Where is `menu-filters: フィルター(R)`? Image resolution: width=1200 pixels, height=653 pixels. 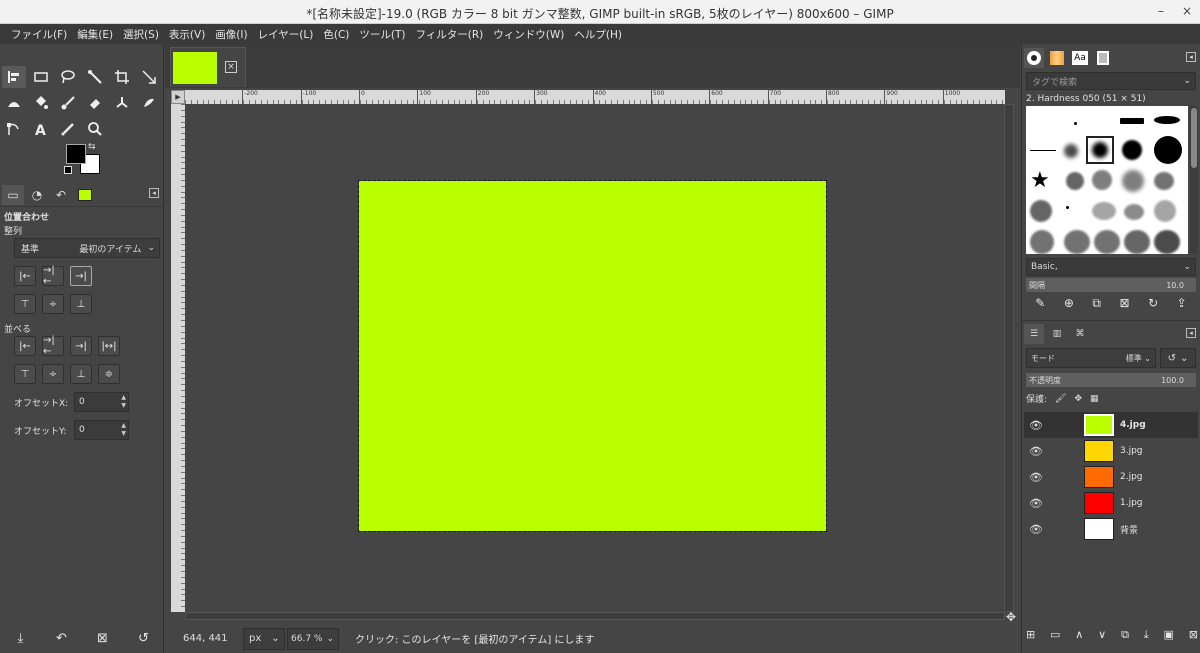 menu-filters: フィルター(R) is located at coordinates (449, 34).